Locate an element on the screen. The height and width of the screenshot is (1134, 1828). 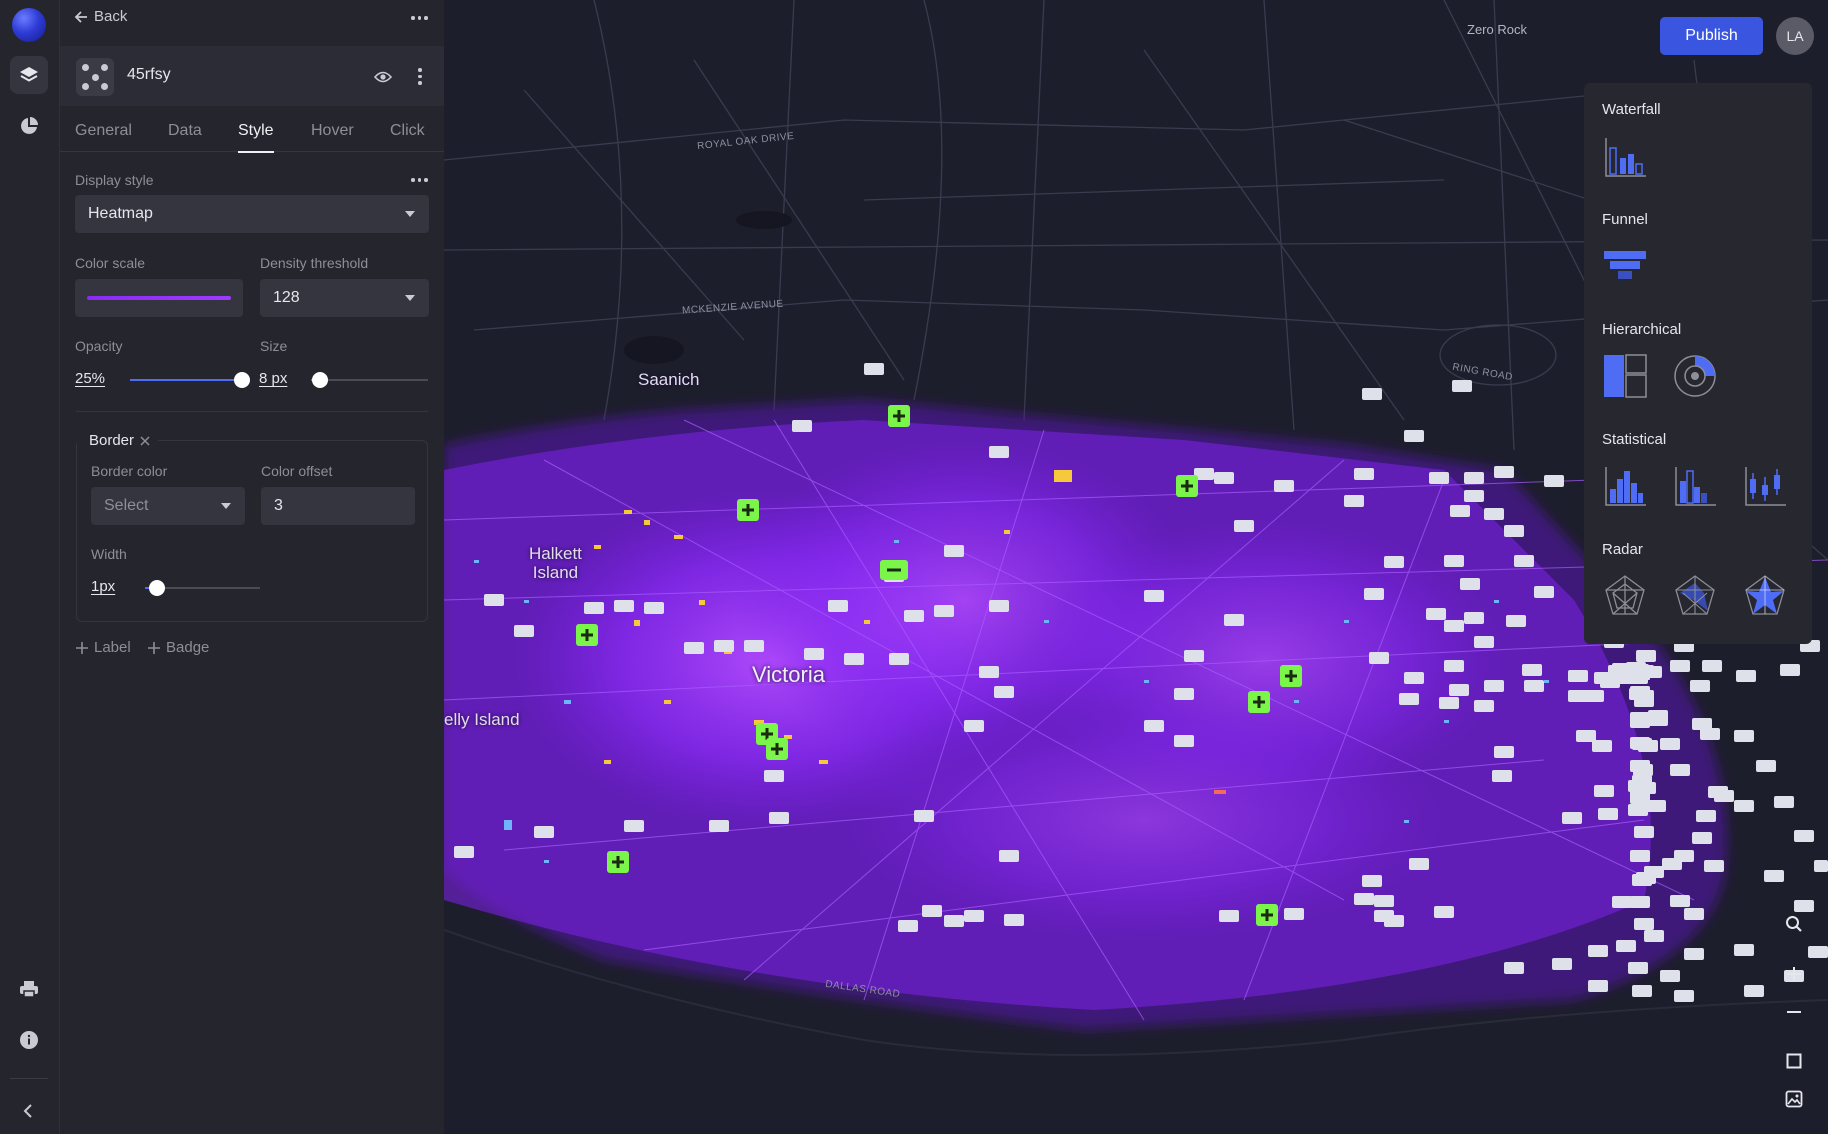
print-icon is located at coordinates (29, 989).